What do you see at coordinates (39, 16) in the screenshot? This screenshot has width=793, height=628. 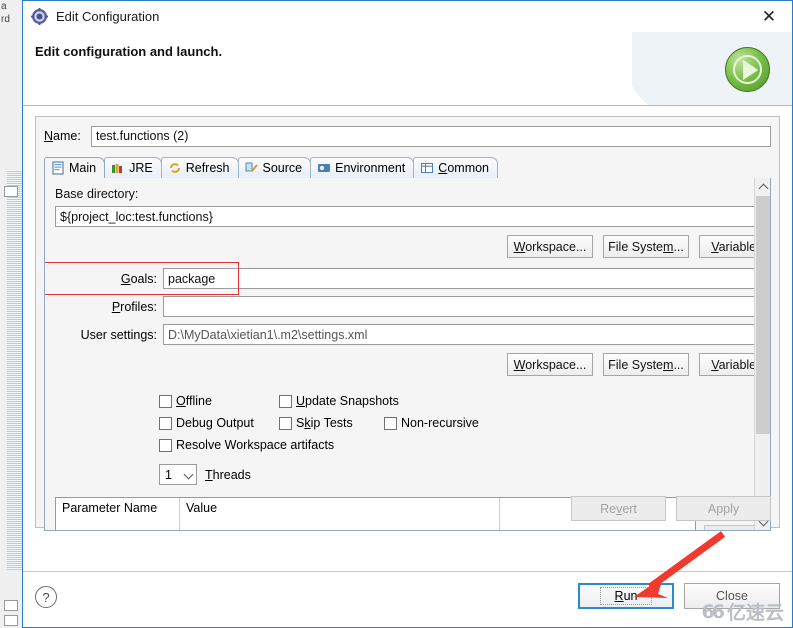 I see `gear-icon` at bounding box center [39, 16].